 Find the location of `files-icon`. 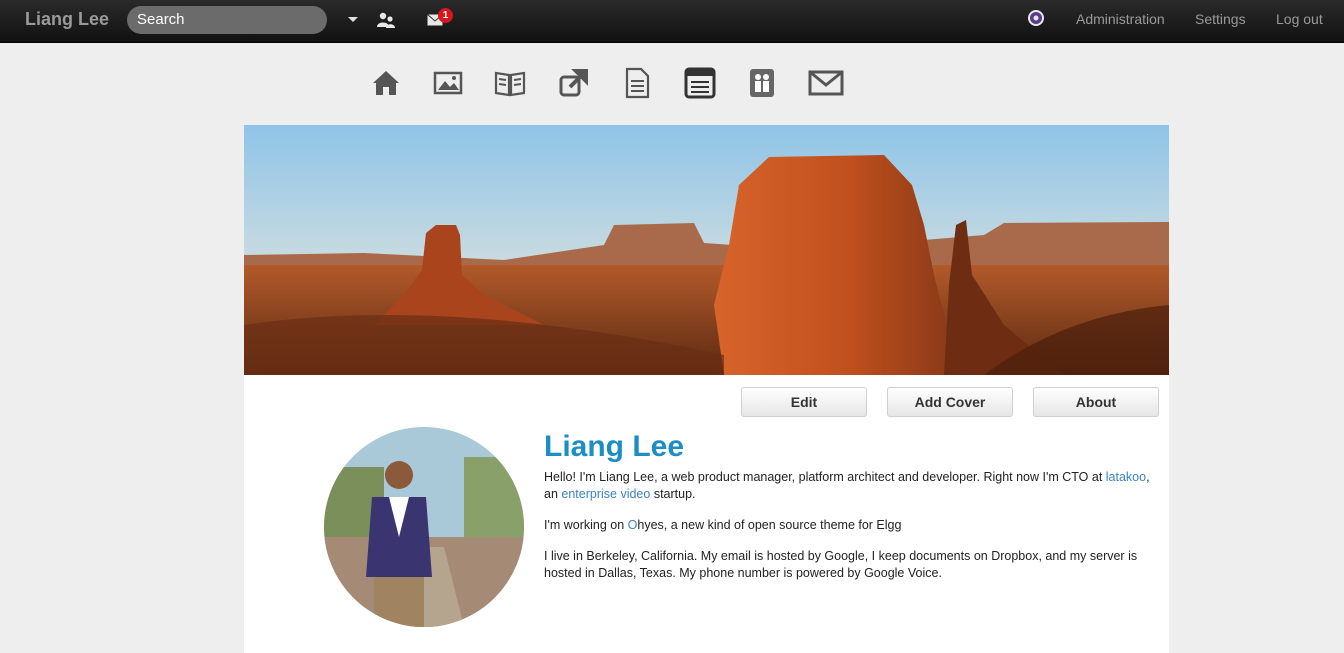

files-icon is located at coordinates (637, 85).